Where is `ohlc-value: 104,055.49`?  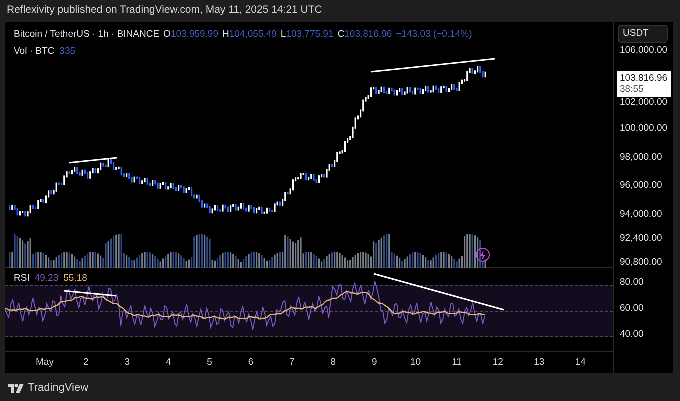 ohlc-value: 104,055.49 is located at coordinates (253, 35).